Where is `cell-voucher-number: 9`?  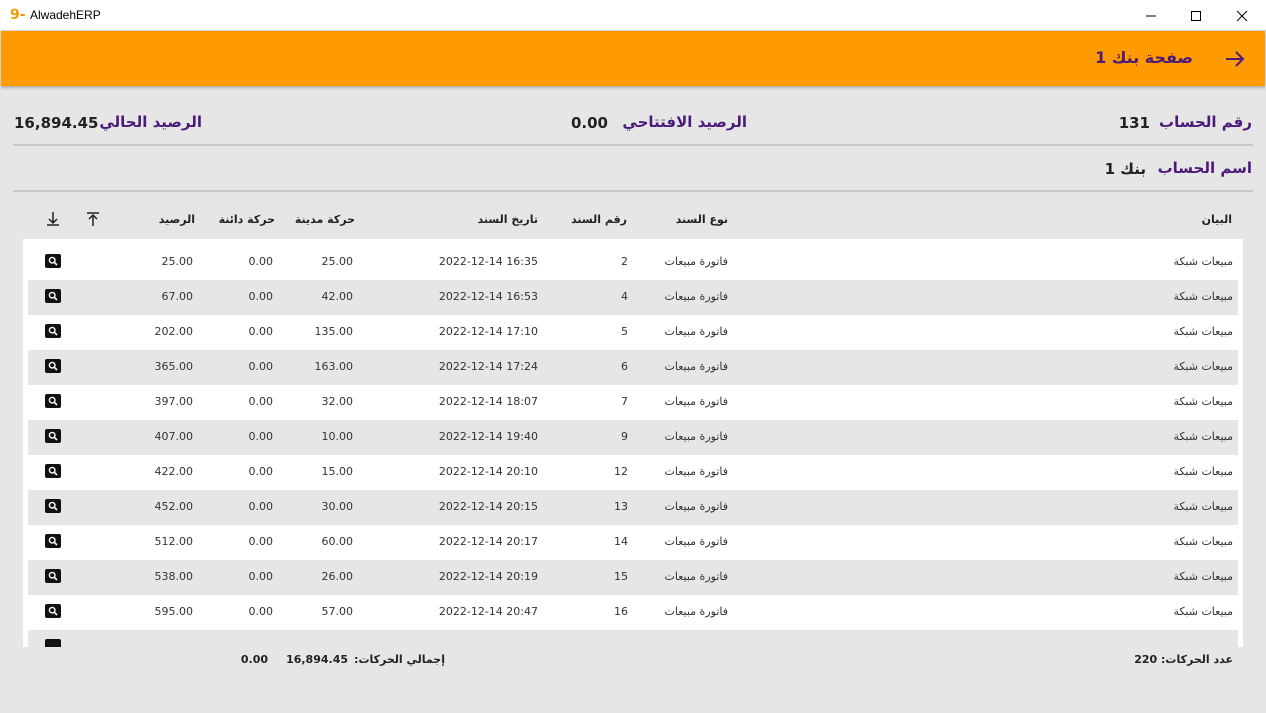 cell-voucher-number: 9 is located at coordinates (624, 436).